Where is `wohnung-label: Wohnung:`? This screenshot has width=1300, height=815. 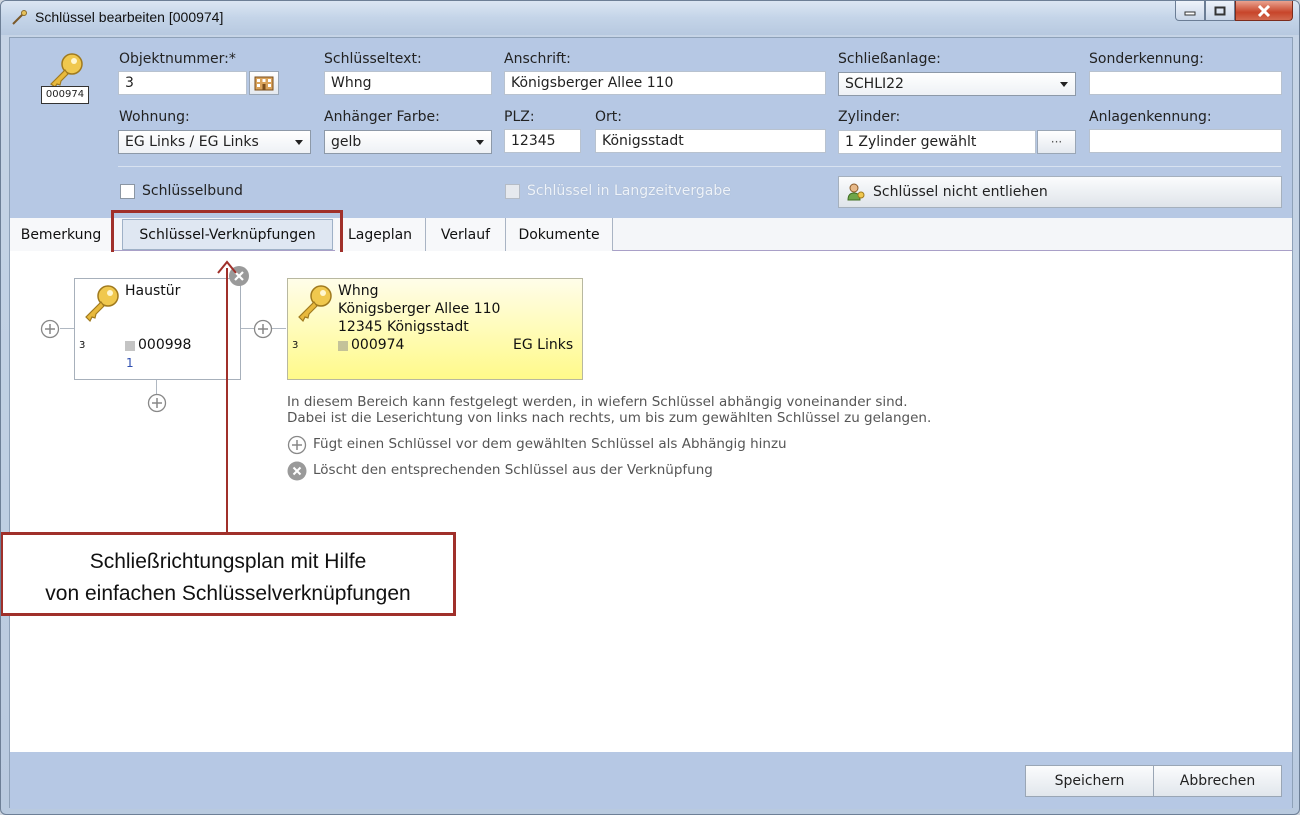
wohnung-label: Wohnung: is located at coordinates (154, 117).